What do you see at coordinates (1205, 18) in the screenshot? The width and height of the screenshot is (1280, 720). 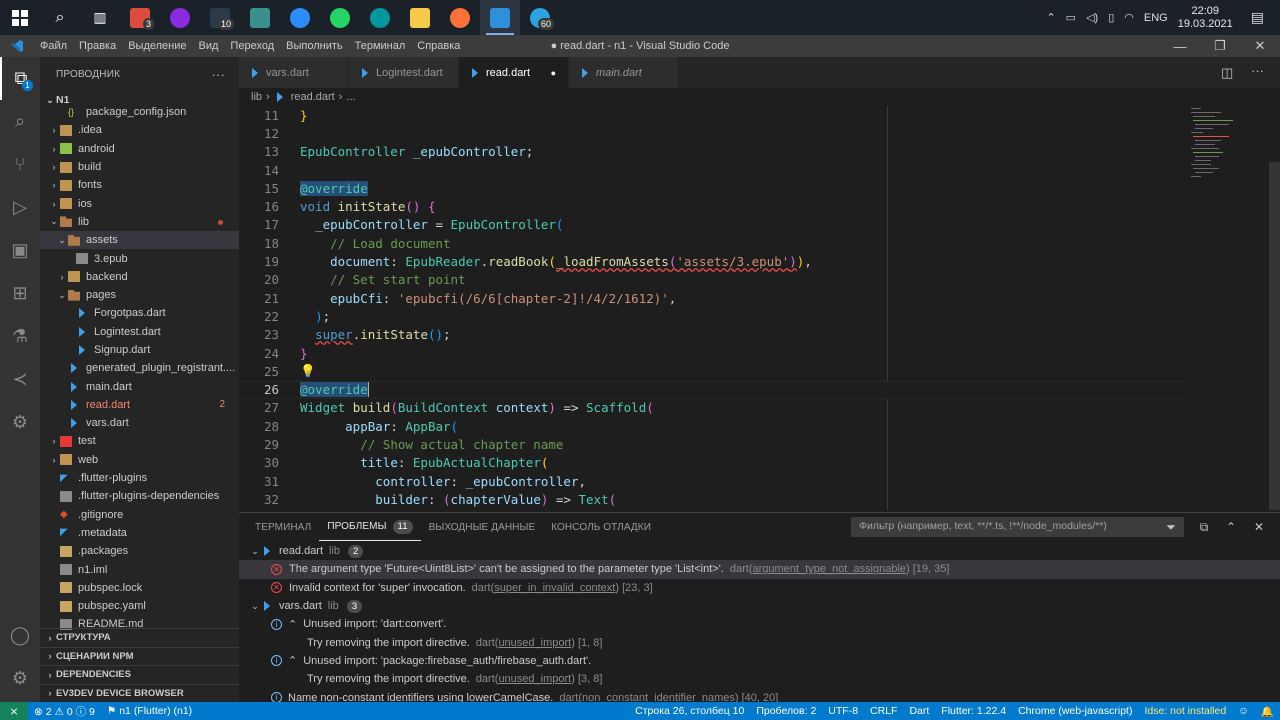 I see `clock: 22:09 19.03.2021` at bounding box center [1205, 18].